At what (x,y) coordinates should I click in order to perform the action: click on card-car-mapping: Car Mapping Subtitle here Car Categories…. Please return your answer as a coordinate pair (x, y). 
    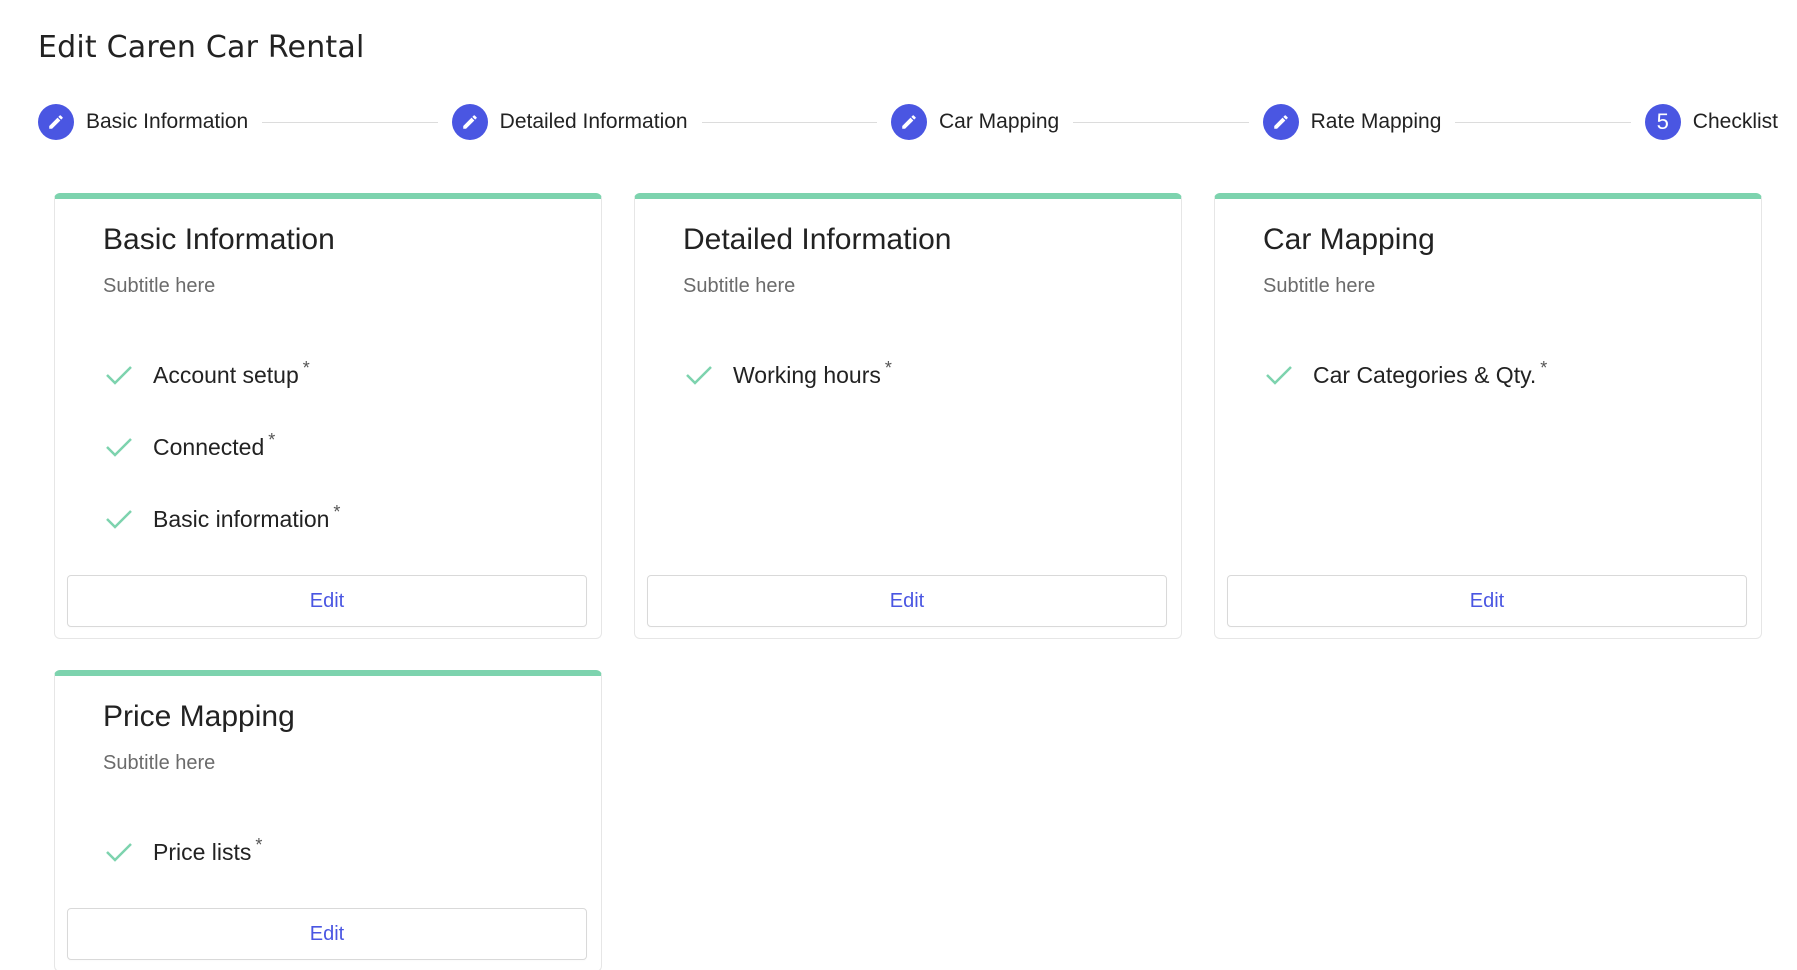
    Looking at the image, I should click on (1488, 416).